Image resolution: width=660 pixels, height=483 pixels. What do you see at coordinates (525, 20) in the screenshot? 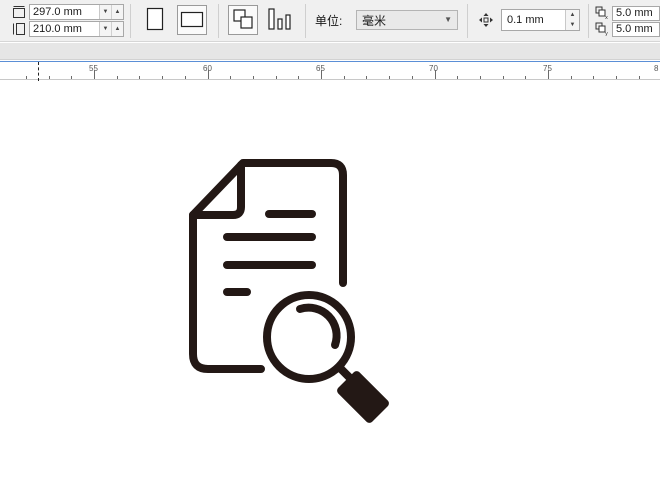
I see `nudge-distance-value: 0.1 mm` at bounding box center [525, 20].